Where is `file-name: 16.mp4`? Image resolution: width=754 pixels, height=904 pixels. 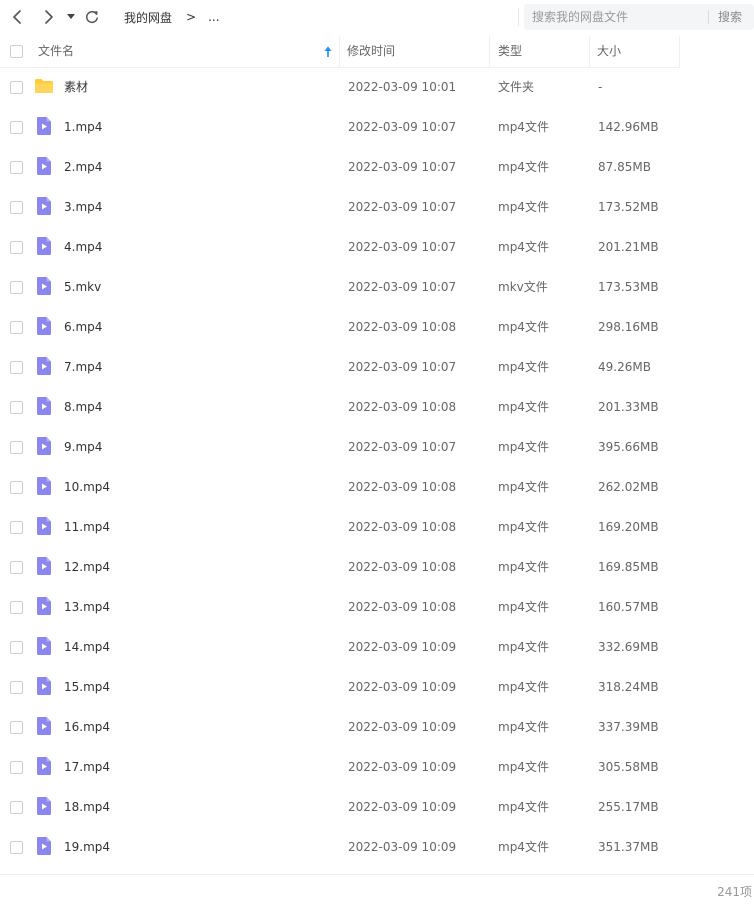 file-name: 16.mp4 is located at coordinates (87, 727).